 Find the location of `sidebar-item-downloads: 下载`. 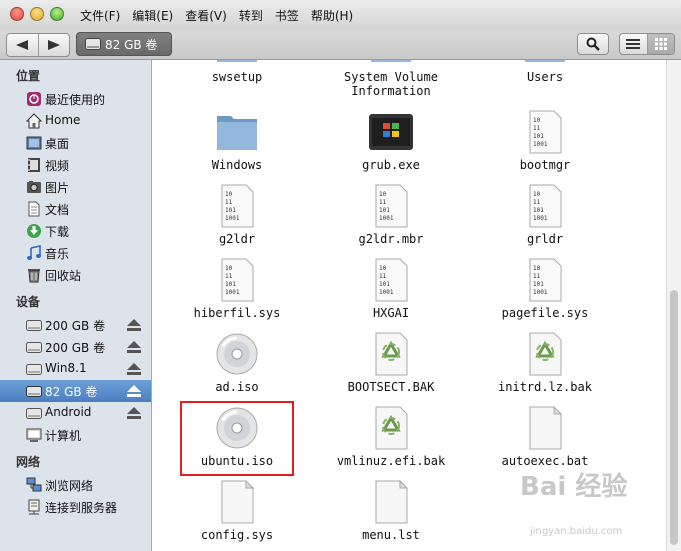

sidebar-item-downloads: 下载 is located at coordinates (75, 231).